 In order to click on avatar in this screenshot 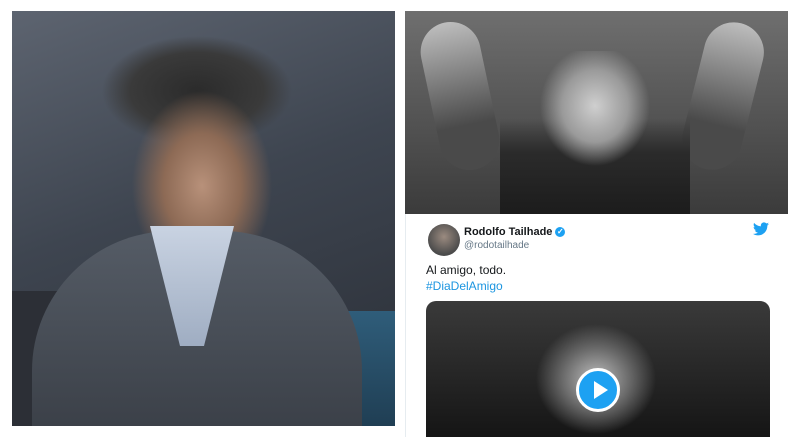, I will do `click(444, 240)`.